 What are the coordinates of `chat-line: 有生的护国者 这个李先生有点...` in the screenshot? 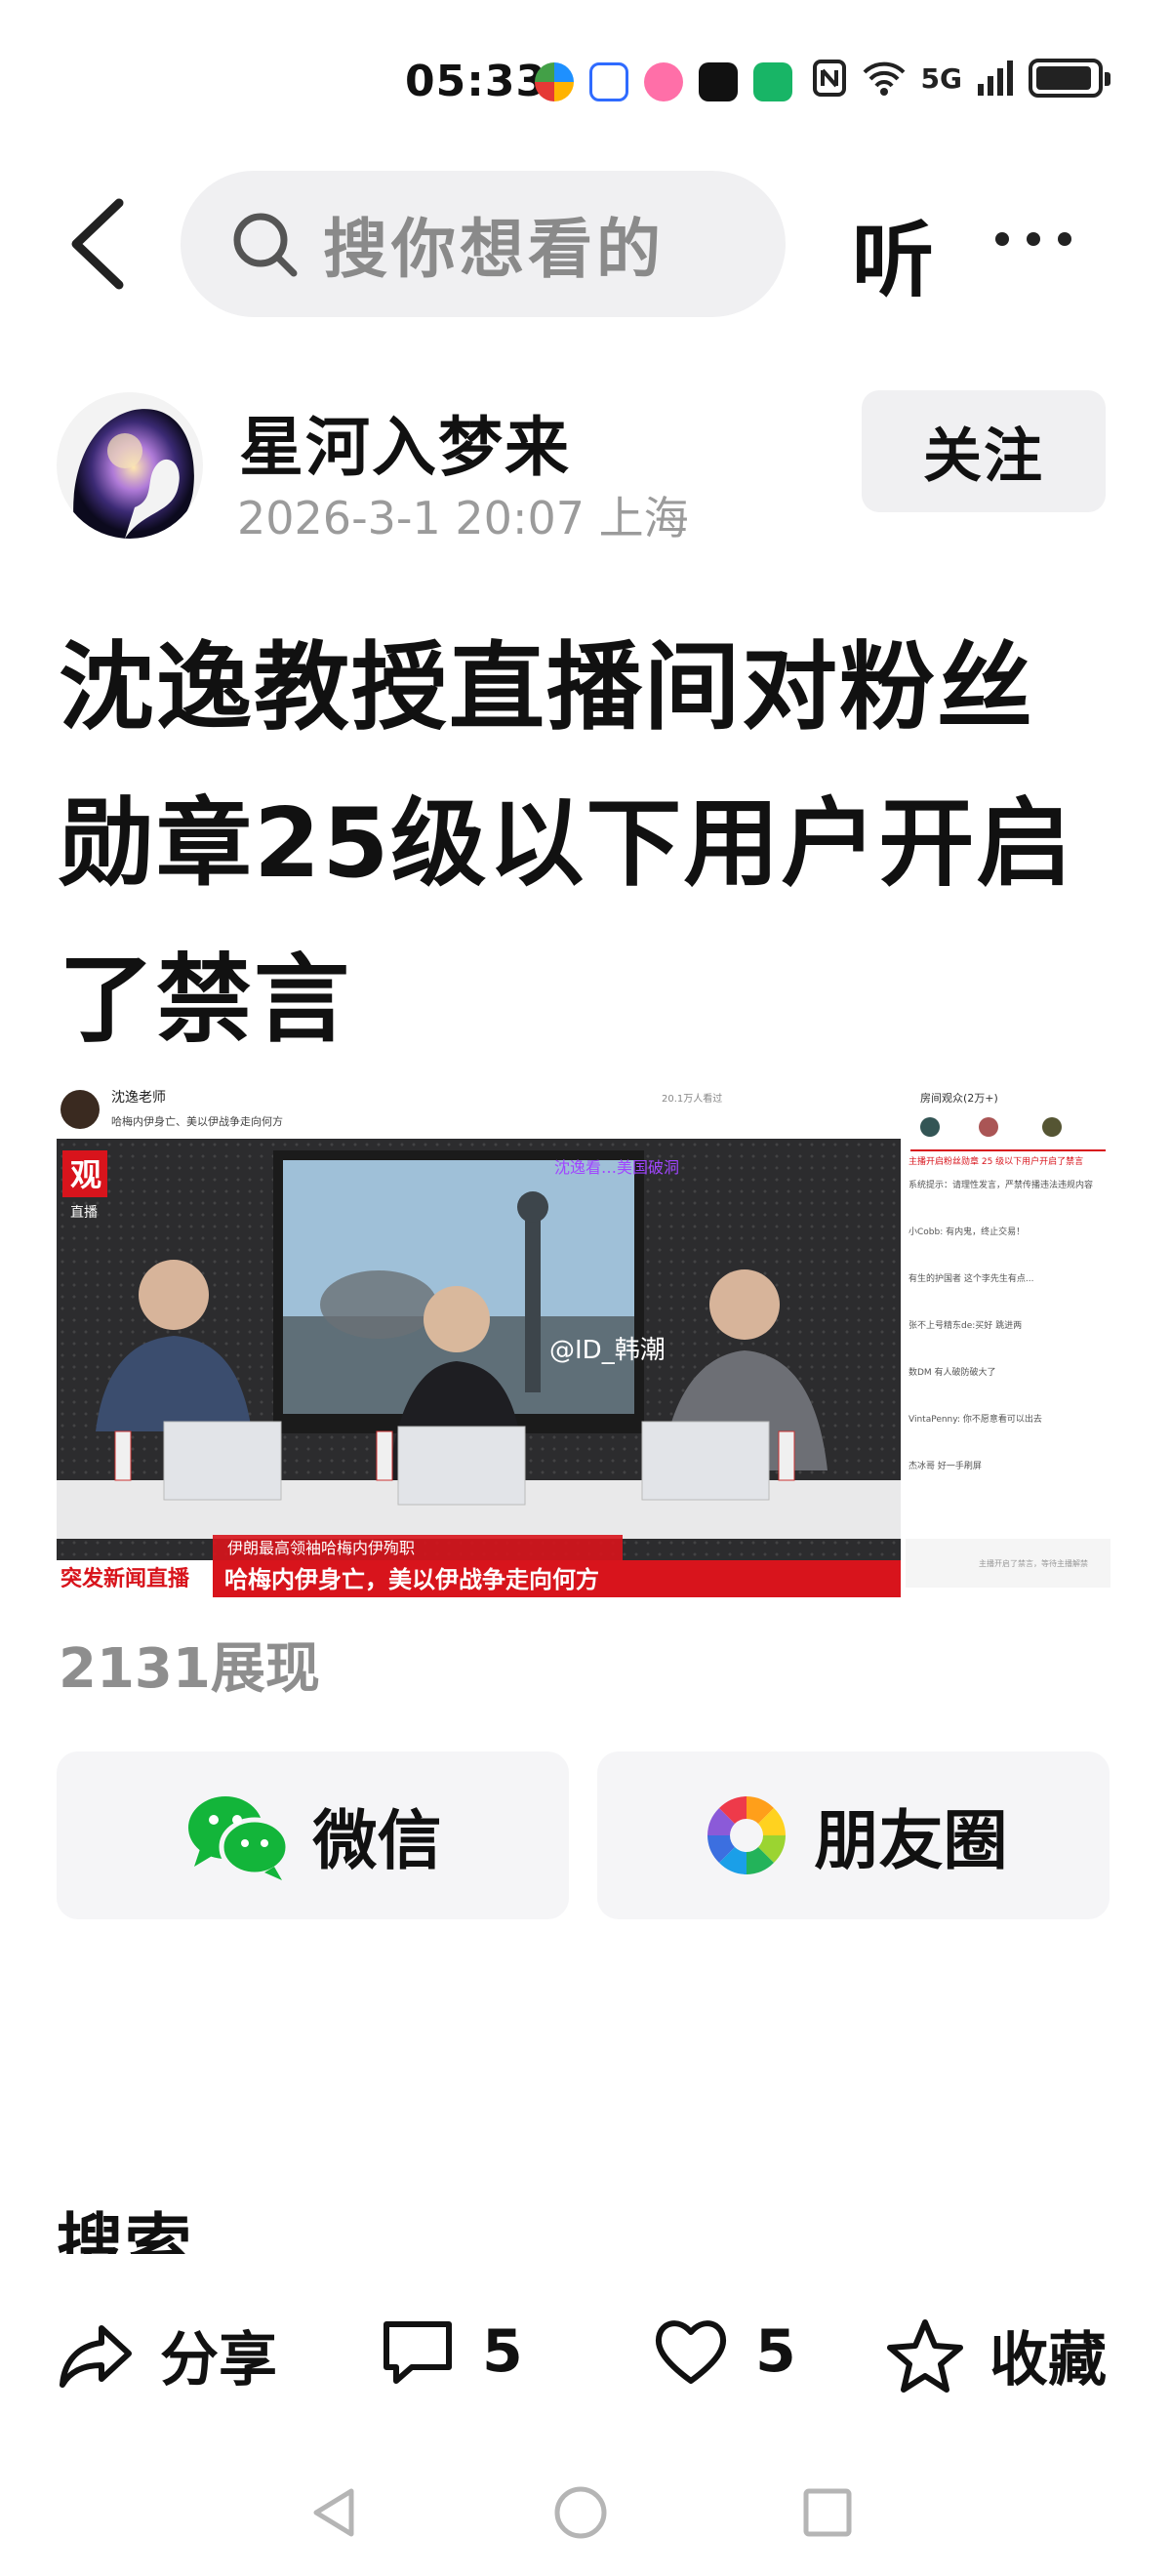 It's located at (971, 1278).